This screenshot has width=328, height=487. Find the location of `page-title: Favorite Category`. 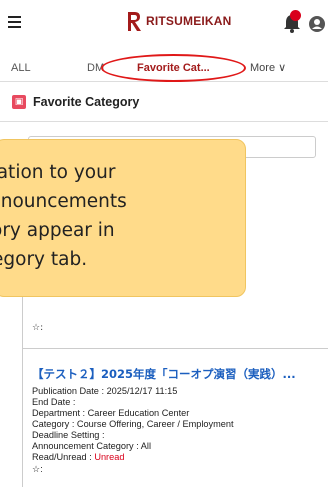

page-title: Favorite Category is located at coordinates (86, 102).